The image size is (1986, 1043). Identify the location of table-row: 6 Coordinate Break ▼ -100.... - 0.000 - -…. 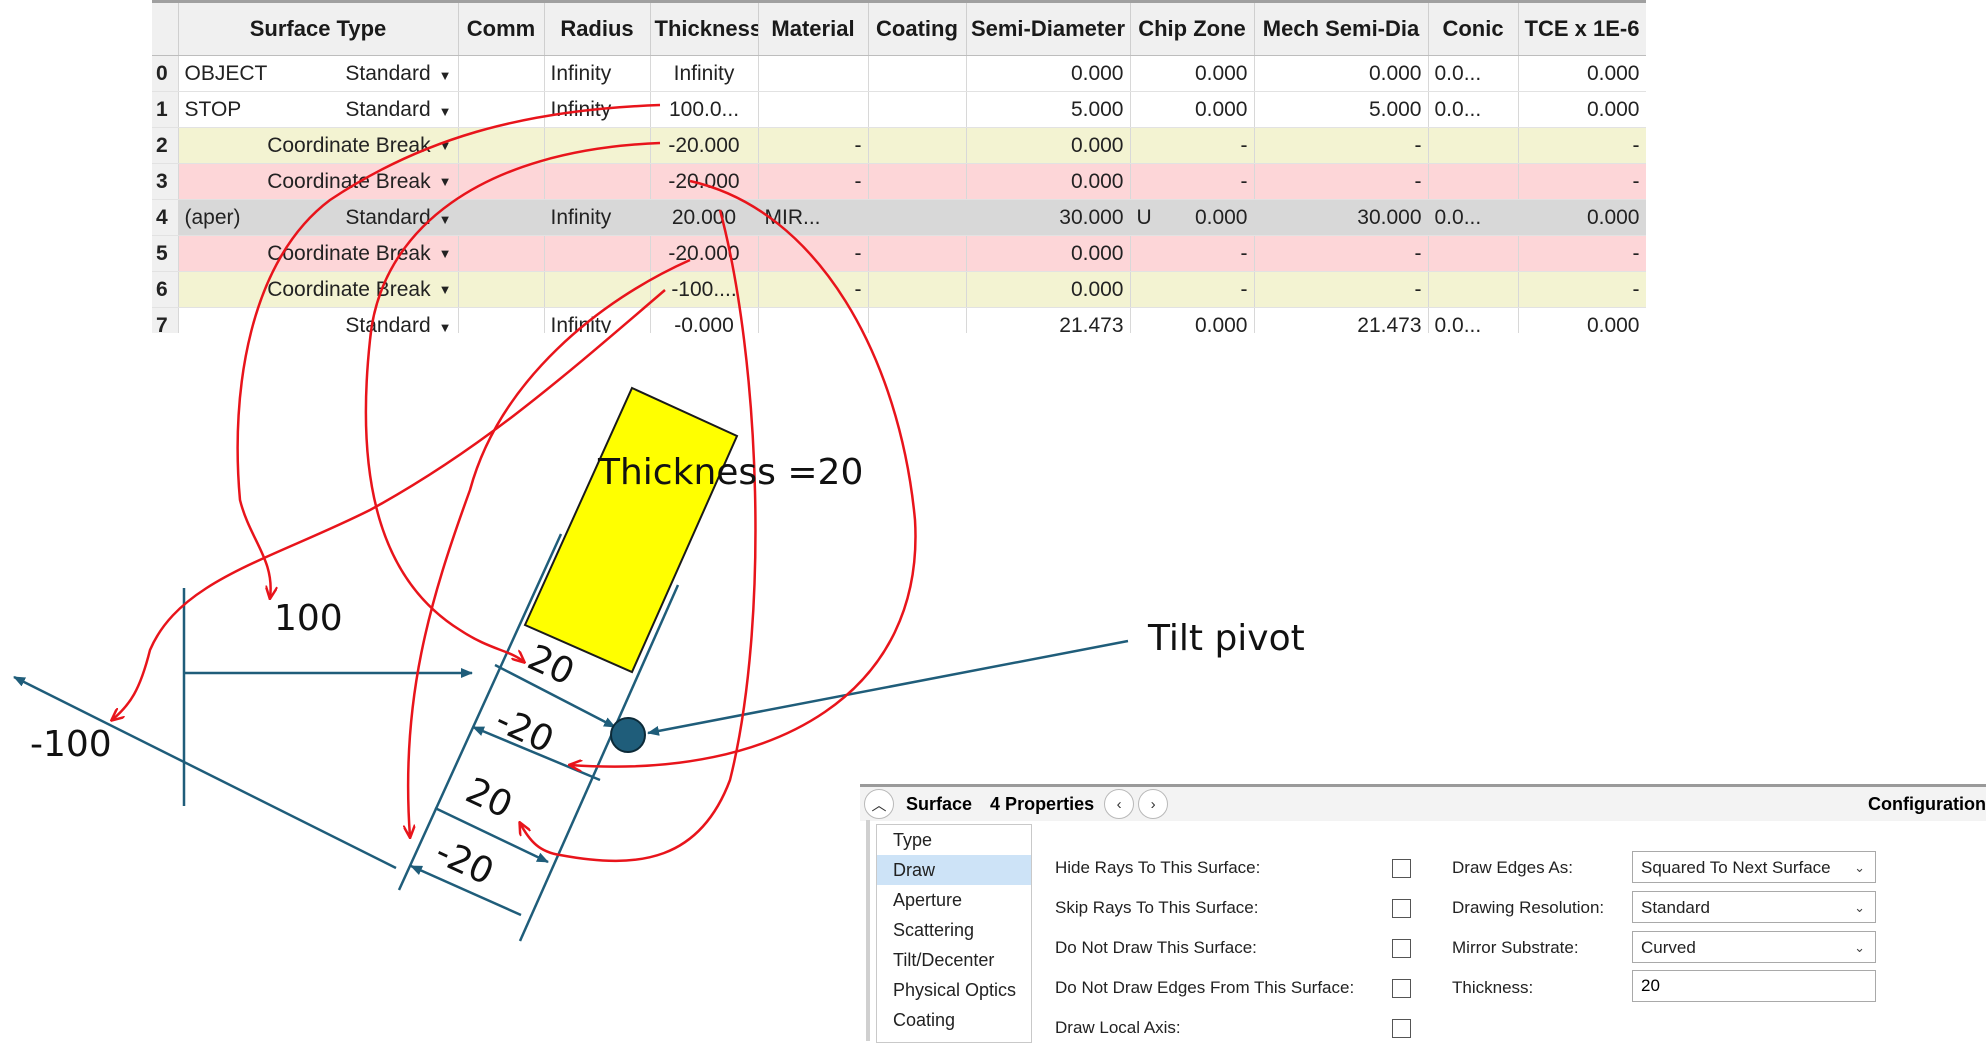
(899, 289).